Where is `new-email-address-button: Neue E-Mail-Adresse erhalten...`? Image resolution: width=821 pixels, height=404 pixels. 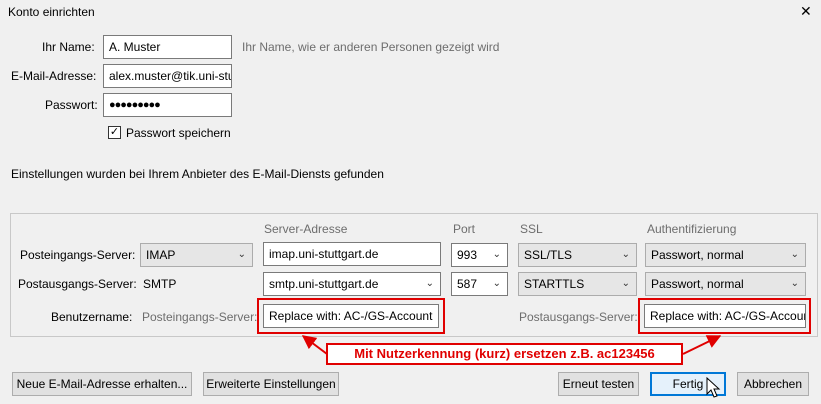
new-email-address-button: Neue E-Mail-Adresse erhalten... is located at coordinates (102, 384).